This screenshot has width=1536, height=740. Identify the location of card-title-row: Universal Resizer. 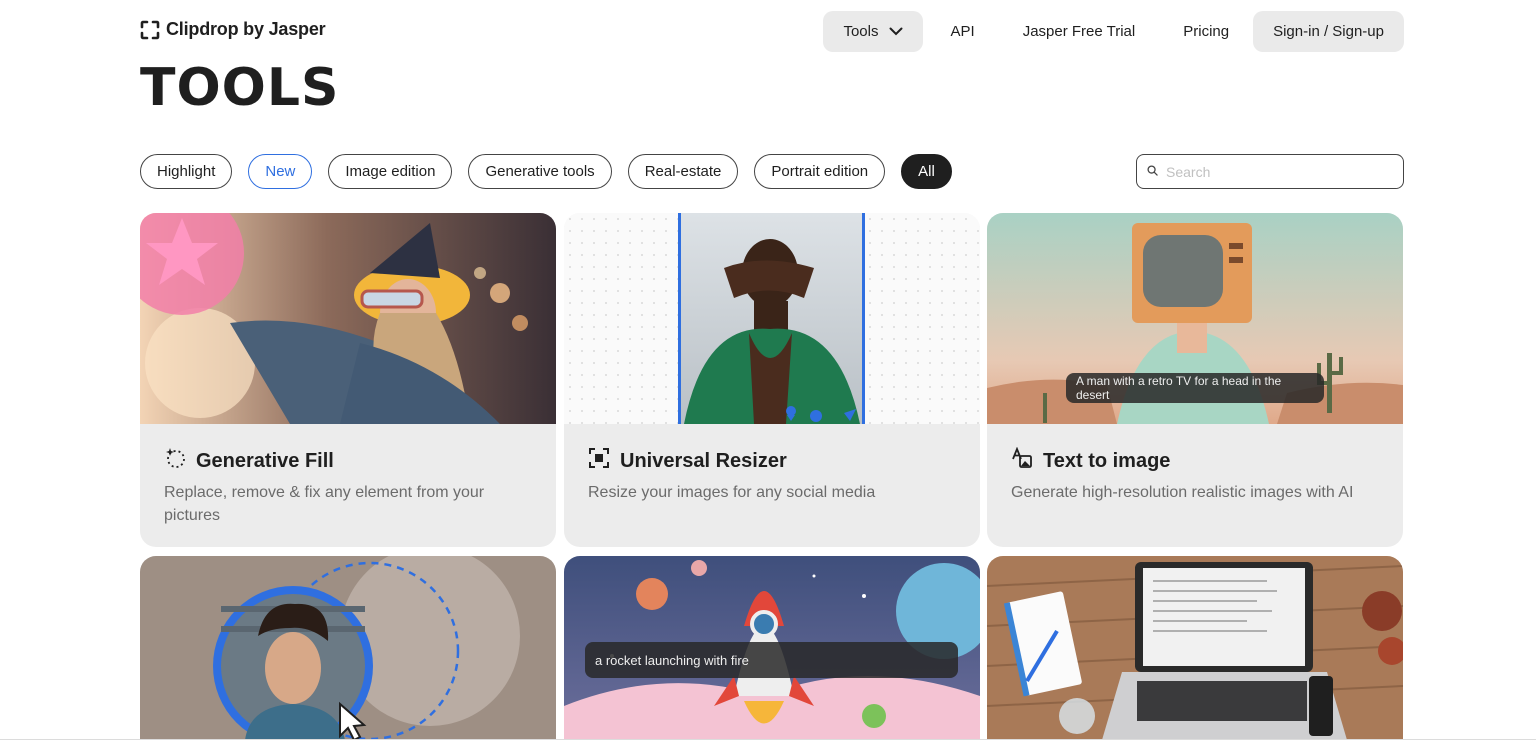
(687, 461).